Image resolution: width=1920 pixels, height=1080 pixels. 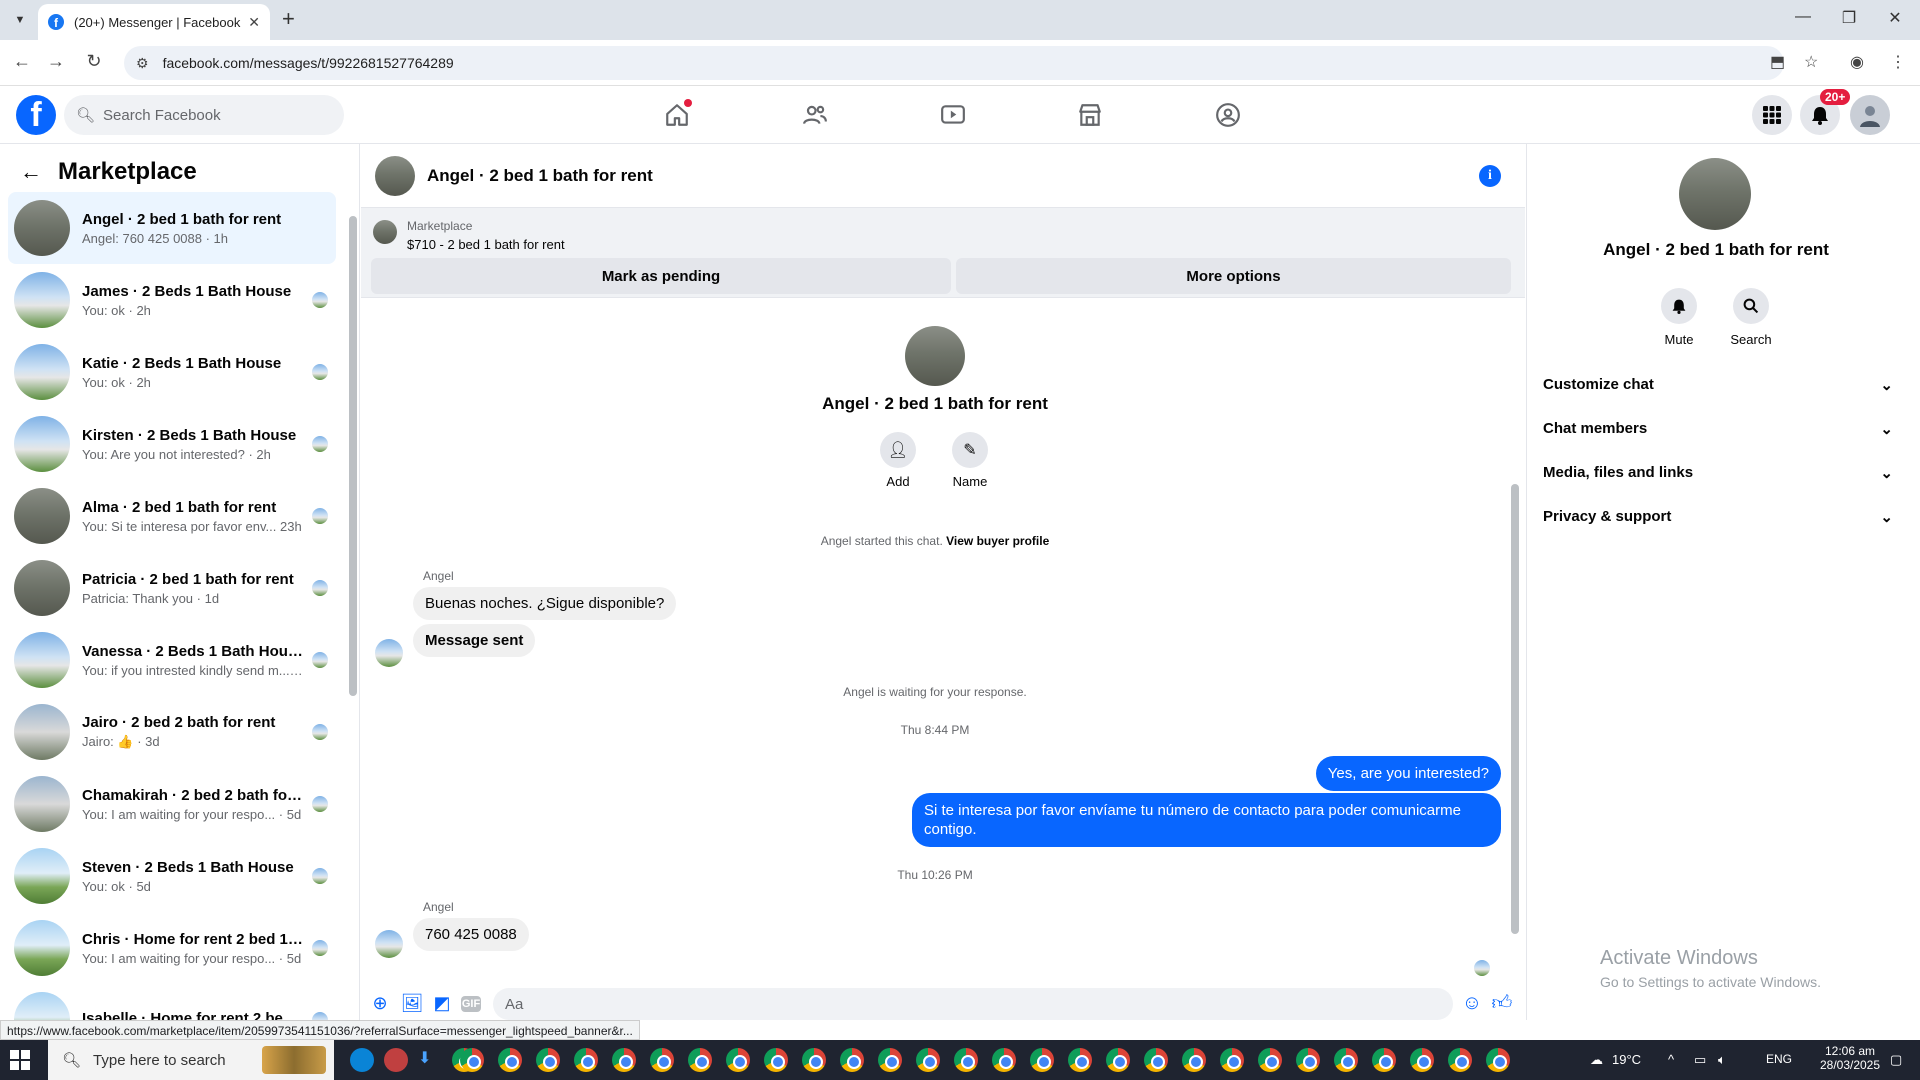 I want to click on chat-profile-avatar, so click(x=935, y=356).